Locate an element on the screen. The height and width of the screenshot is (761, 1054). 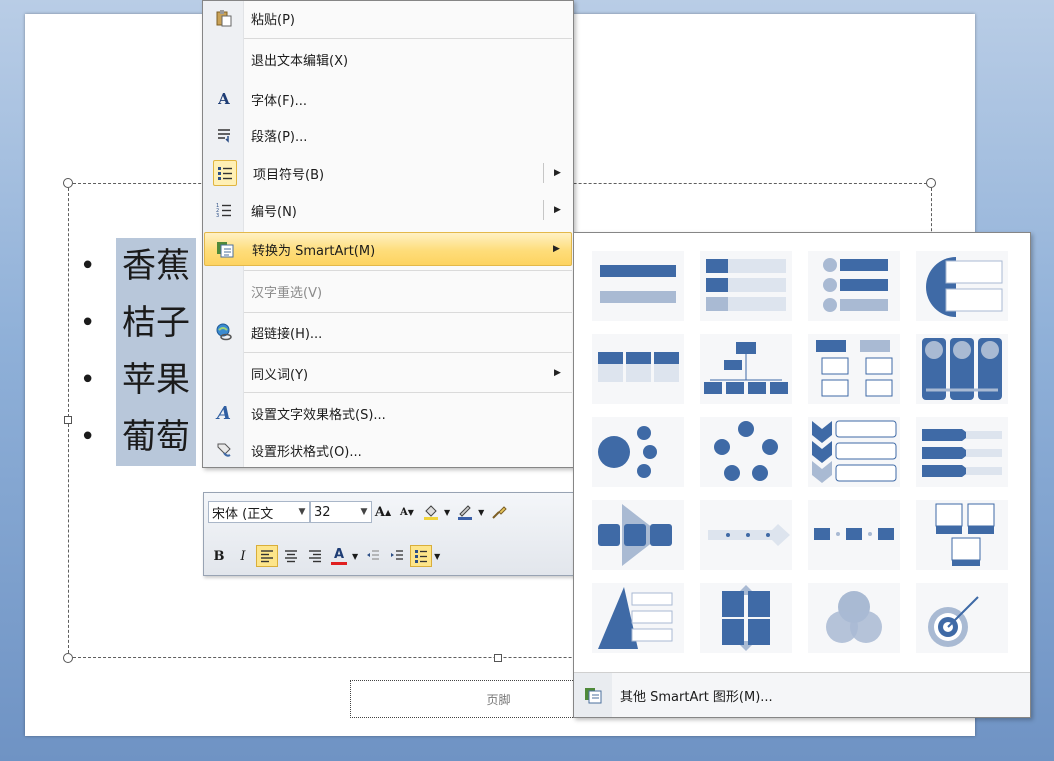
resize-handle-top-right is located at coordinates (931, 183).